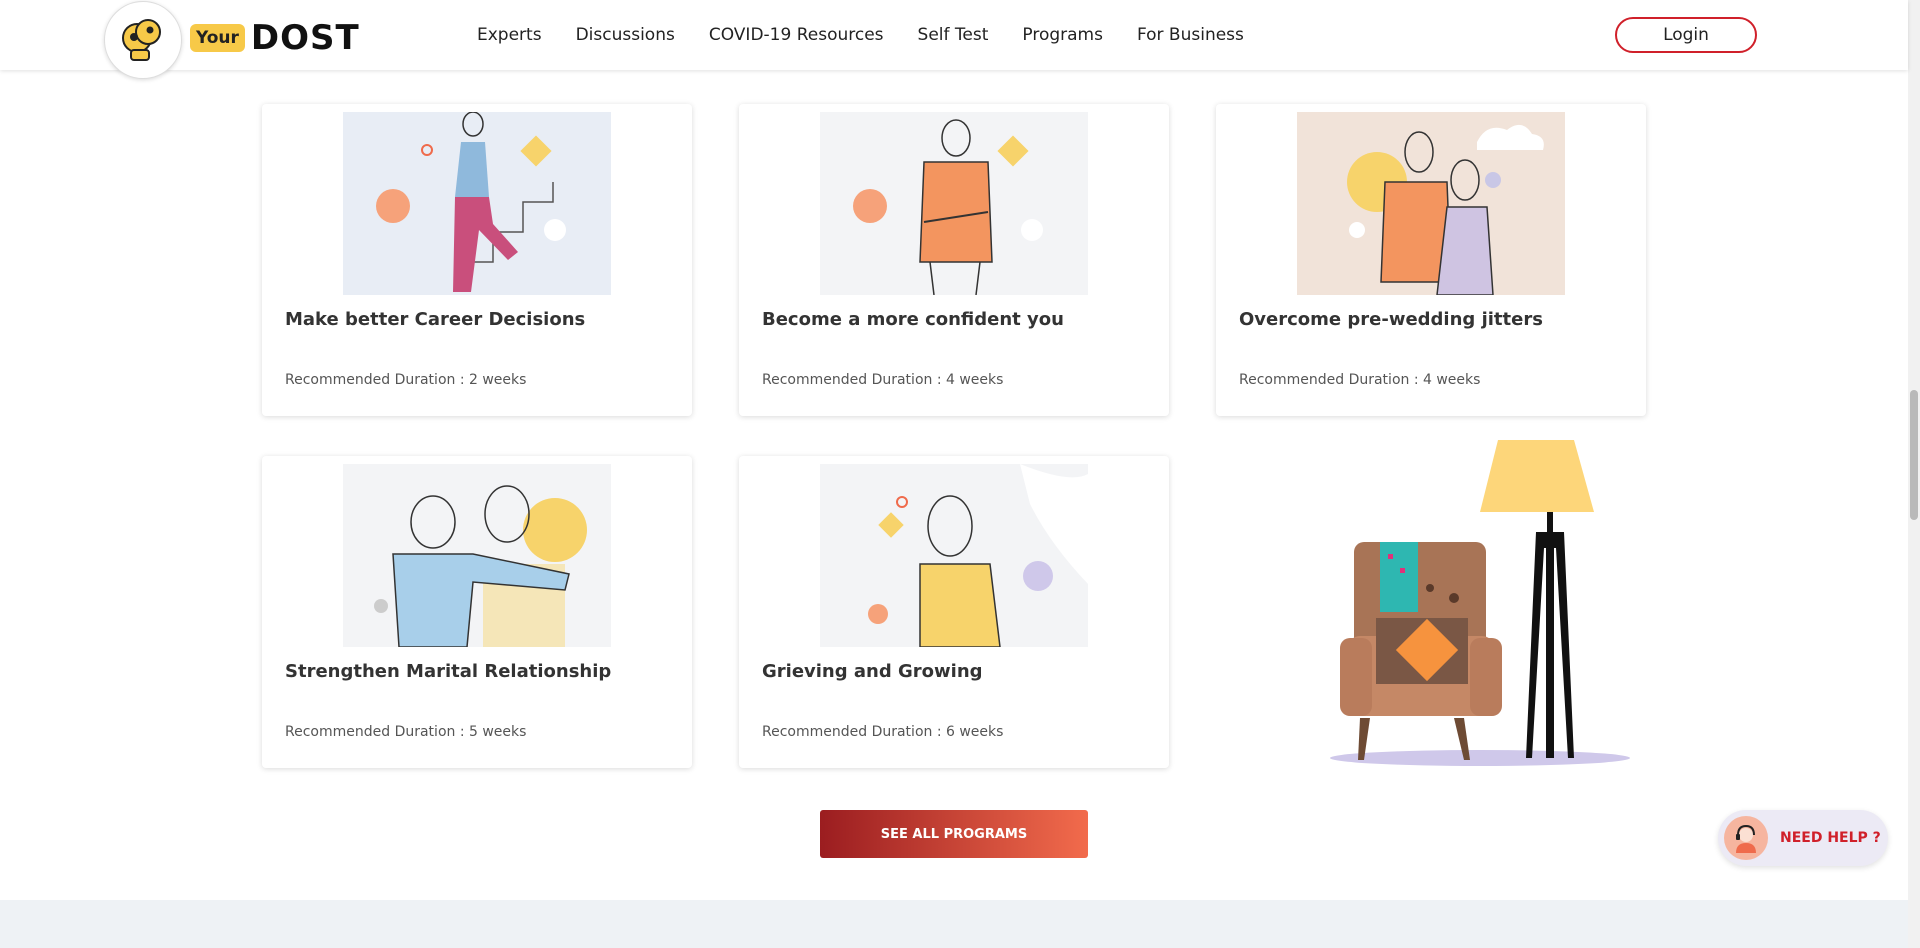 This screenshot has height=948, width=1920. What do you see at coordinates (1830, 838) in the screenshot?
I see `need-help-label: NEED HELP ?` at bounding box center [1830, 838].